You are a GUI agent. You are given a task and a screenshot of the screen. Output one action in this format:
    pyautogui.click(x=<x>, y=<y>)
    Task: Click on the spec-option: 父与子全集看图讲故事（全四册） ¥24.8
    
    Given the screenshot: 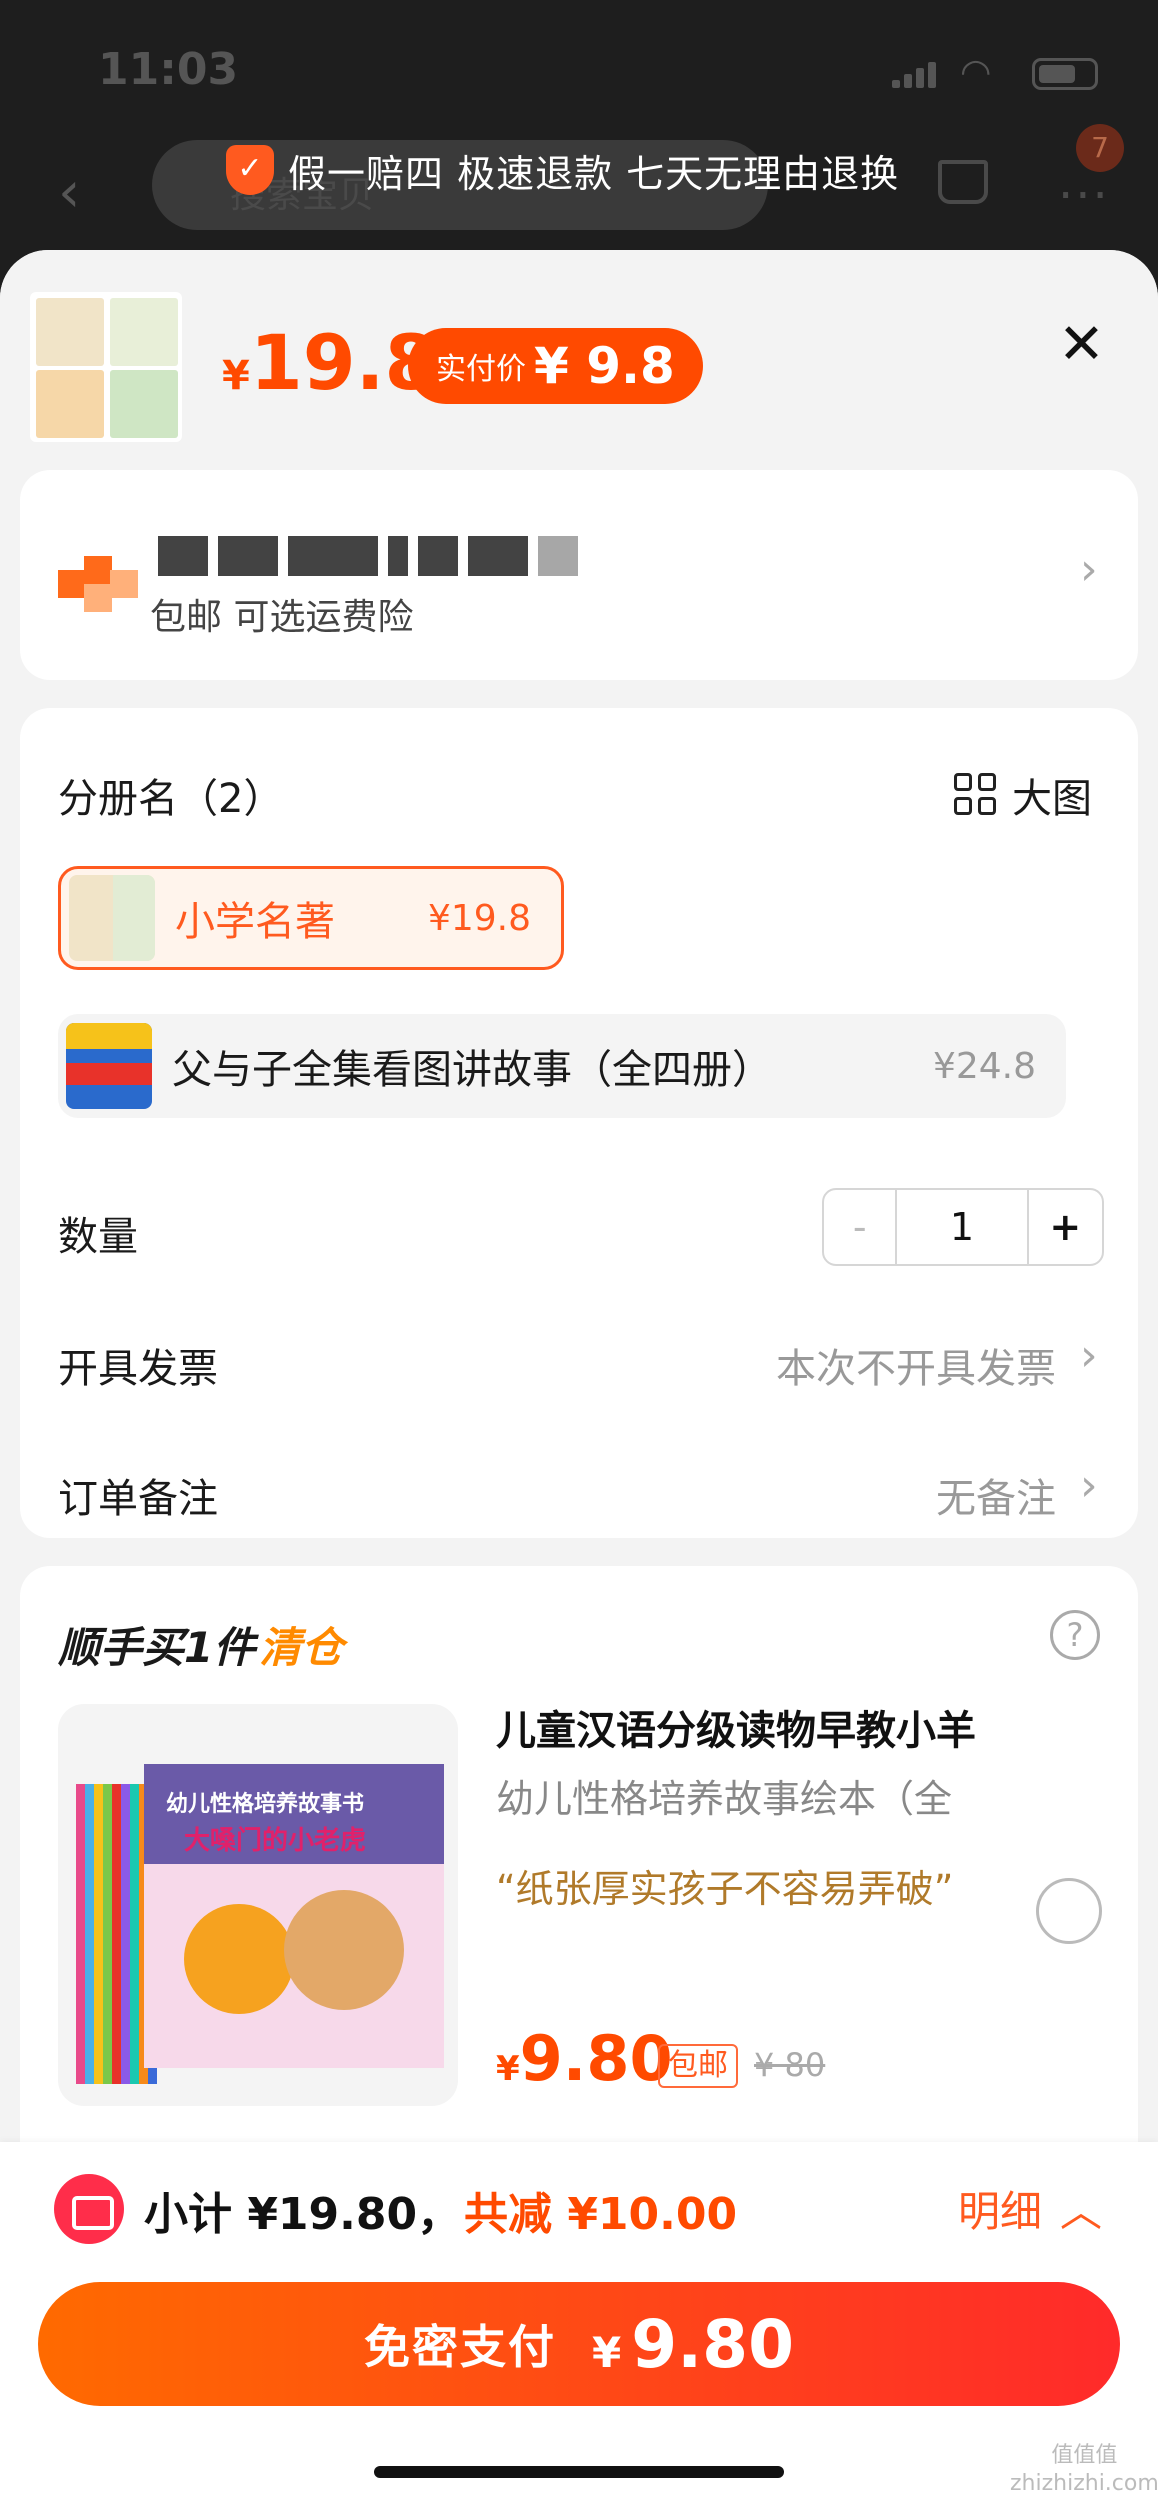 What is the action you would take?
    pyautogui.click(x=562, y=1066)
    